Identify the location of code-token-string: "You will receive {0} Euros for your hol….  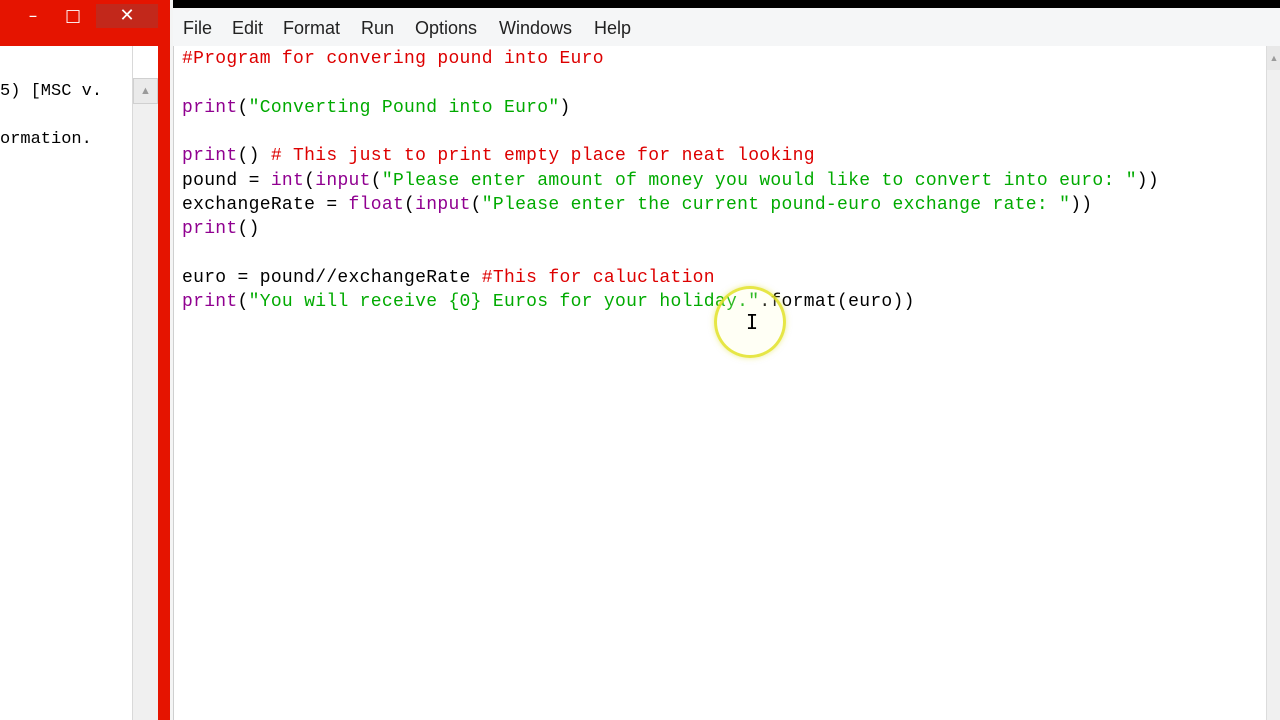
(504, 302).